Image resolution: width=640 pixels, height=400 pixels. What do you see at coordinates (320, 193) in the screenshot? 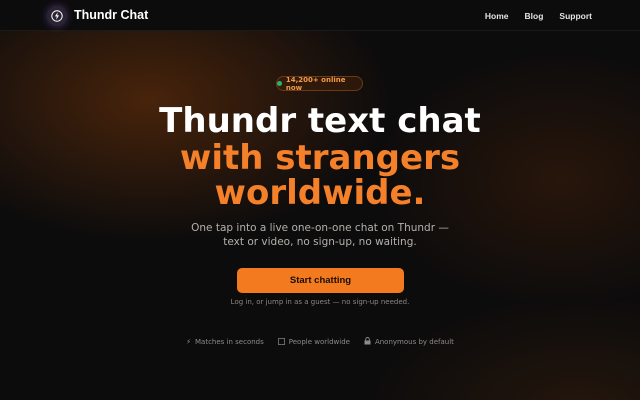
I see `headline-line-3: worldwide.` at bounding box center [320, 193].